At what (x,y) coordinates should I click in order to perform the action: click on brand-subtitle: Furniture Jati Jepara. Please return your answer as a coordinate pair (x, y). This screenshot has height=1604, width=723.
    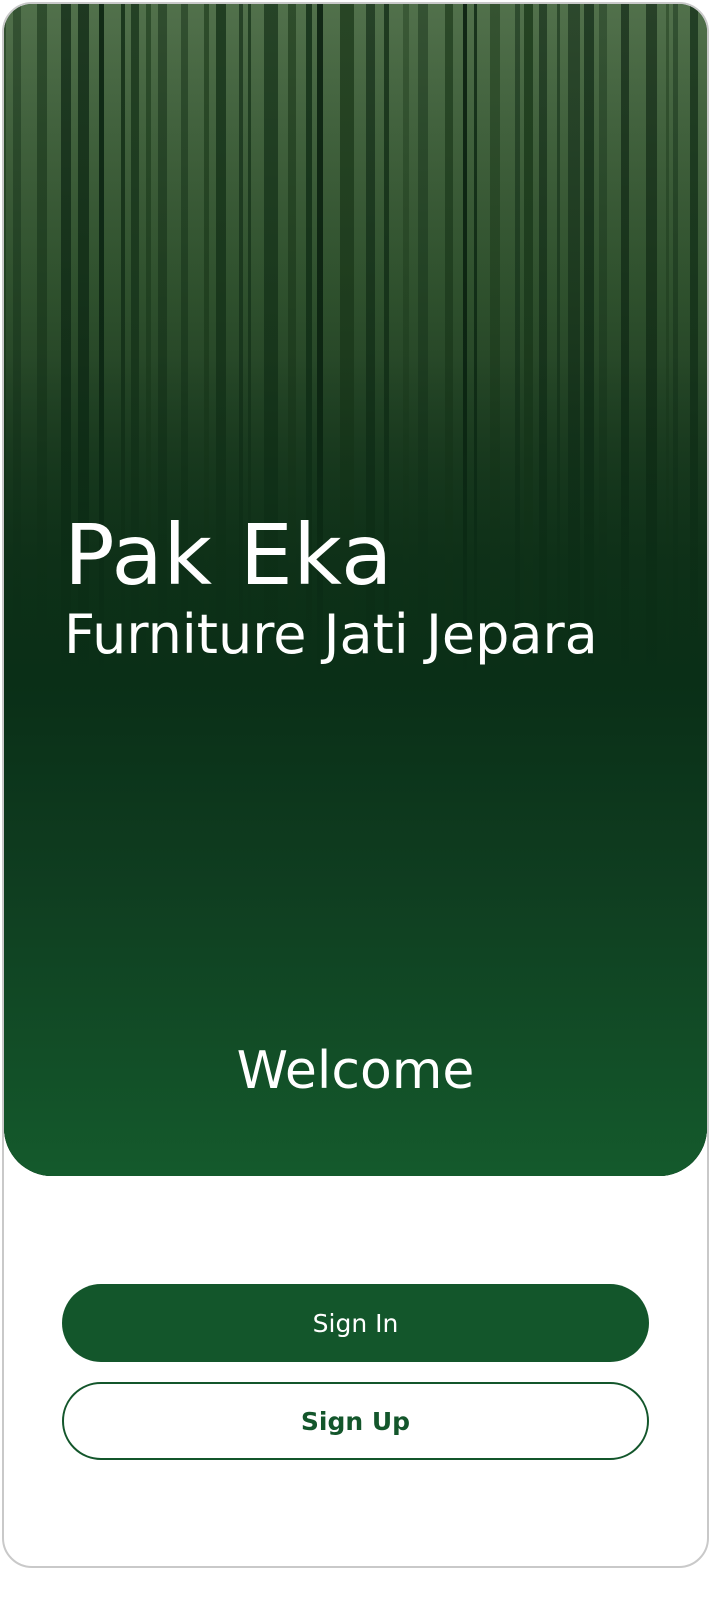
    Looking at the image, I should click on (331, 634).